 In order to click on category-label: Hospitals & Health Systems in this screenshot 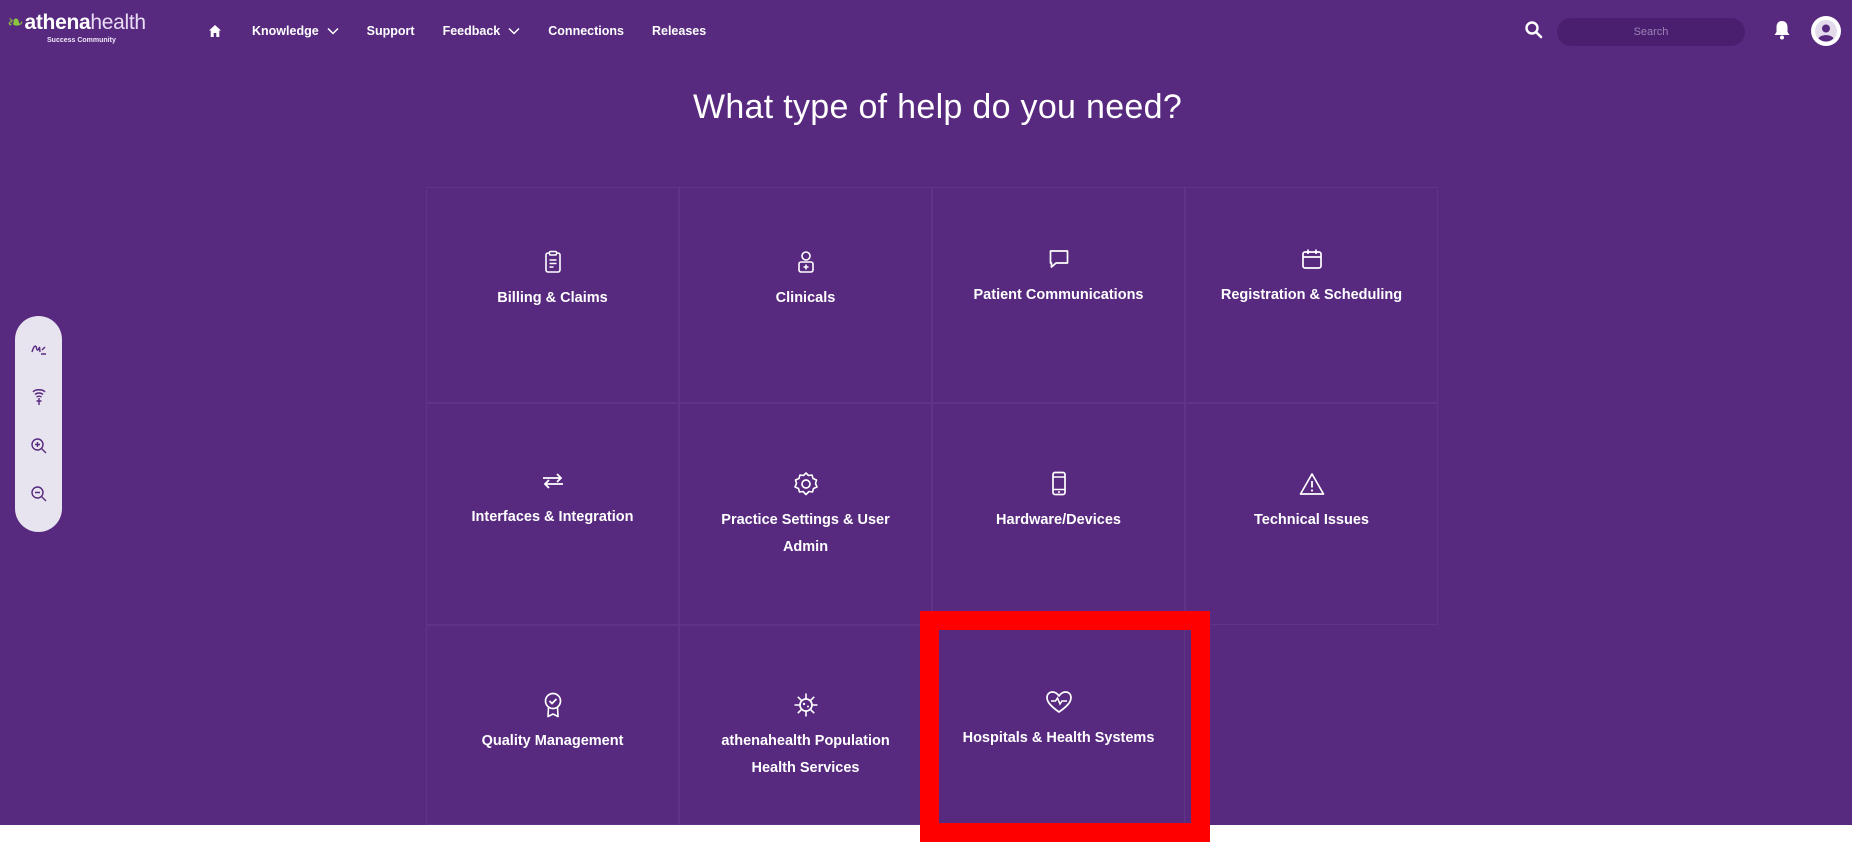, I will do `click(1058, 738)`.